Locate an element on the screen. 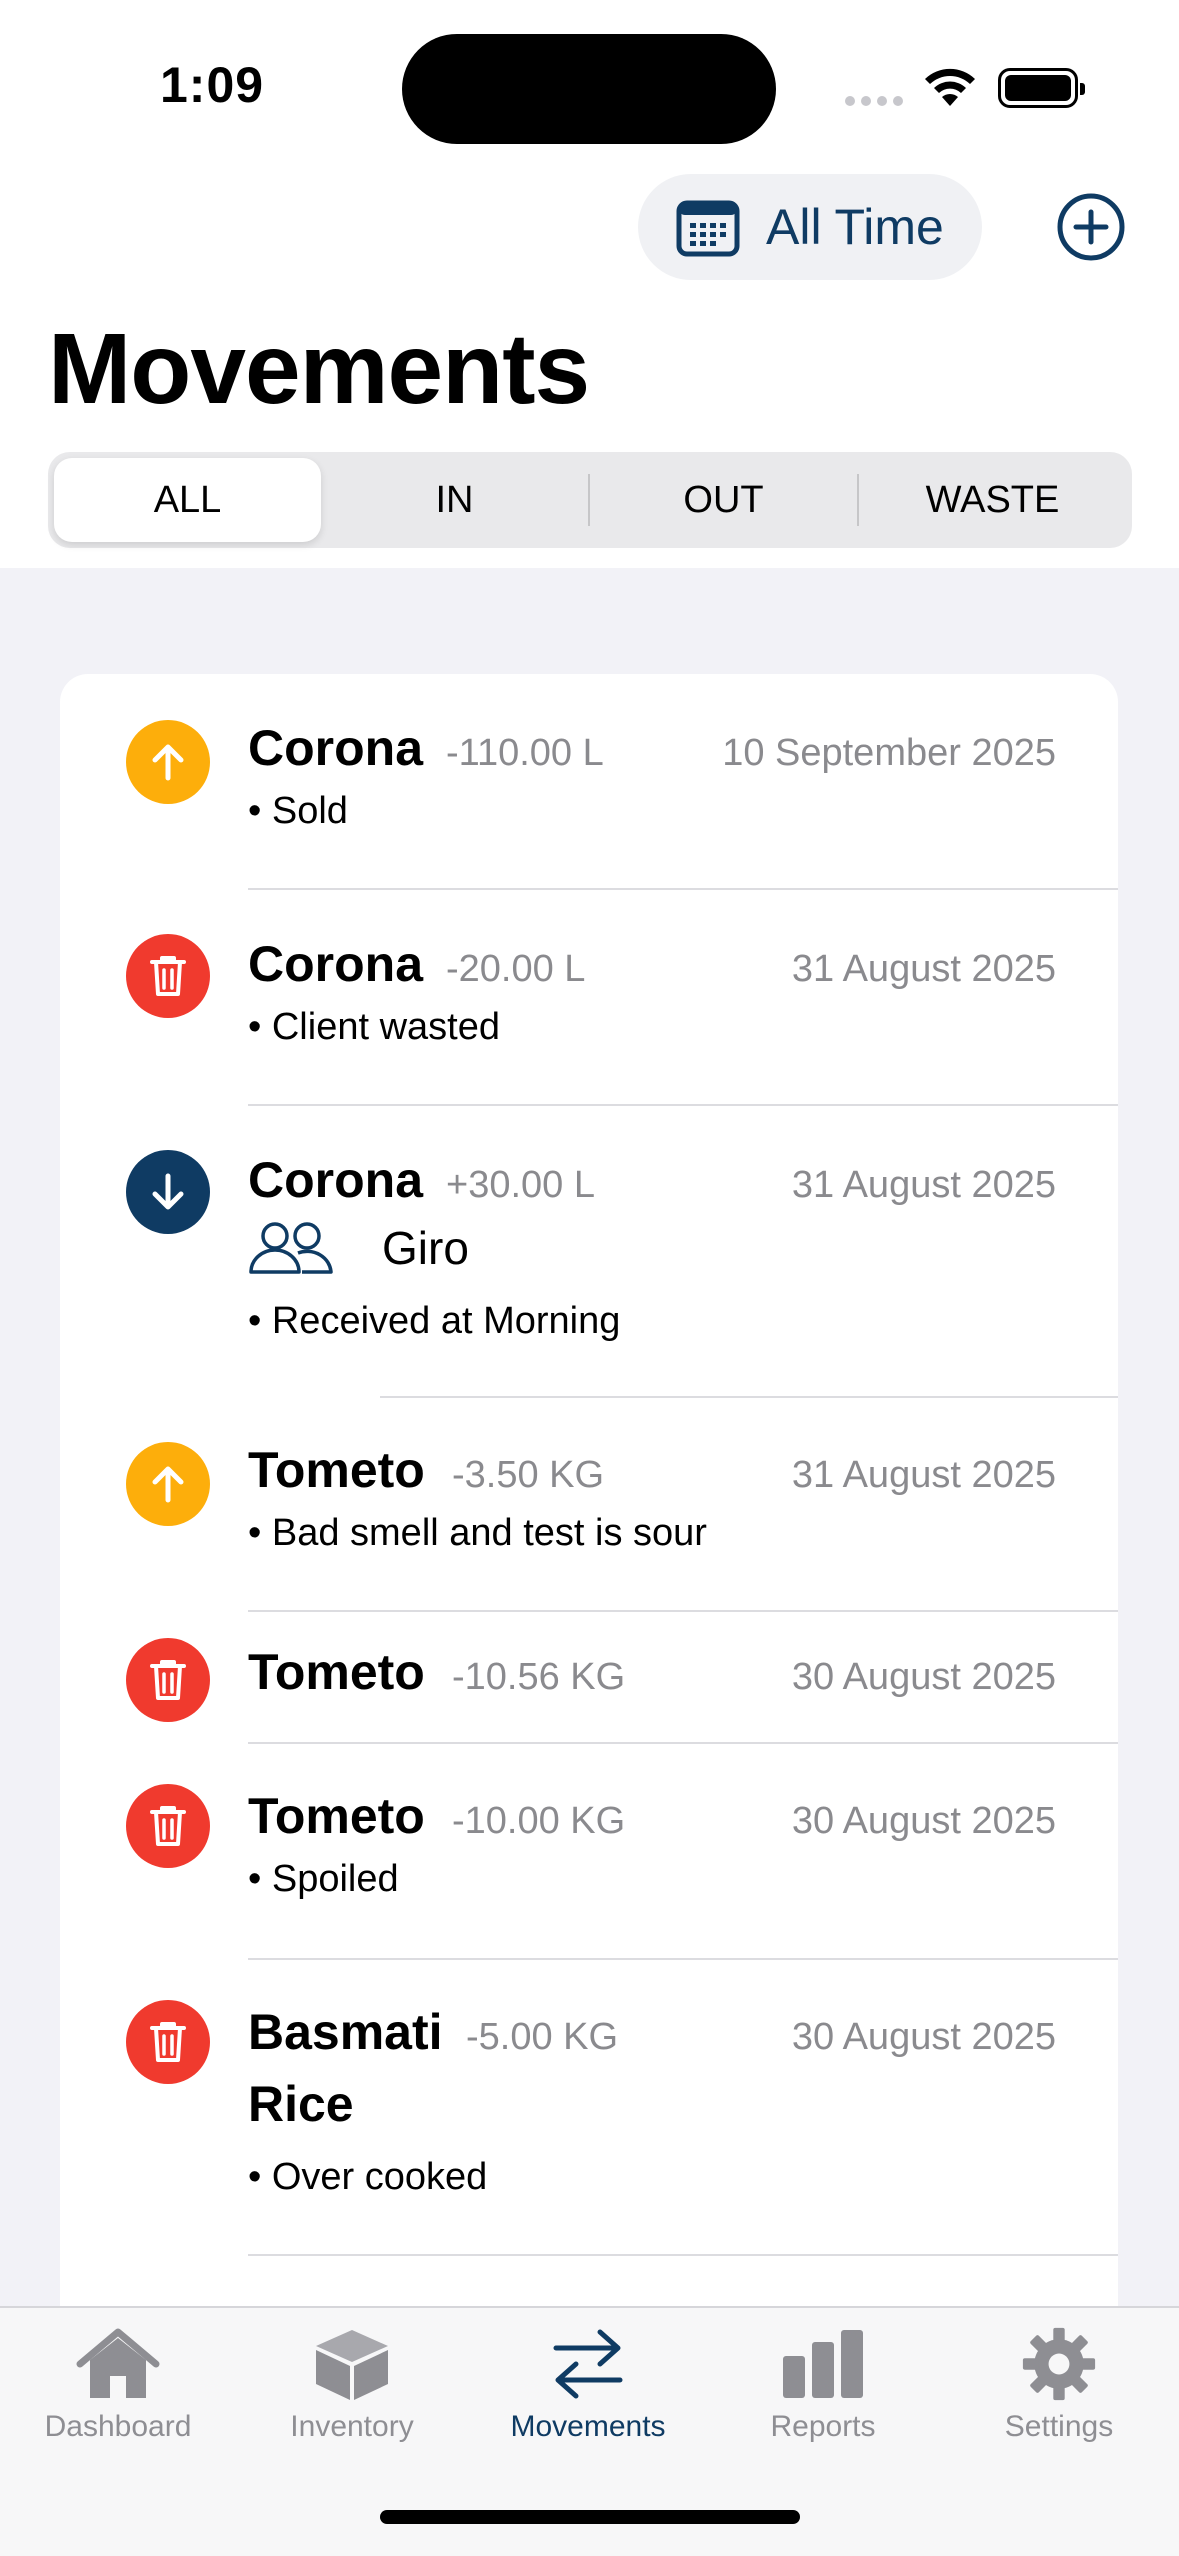 Image resolution: width=1179 pixels, height=2556 pixels. tab-label: Settings is located at coordinates (1059, 2426).